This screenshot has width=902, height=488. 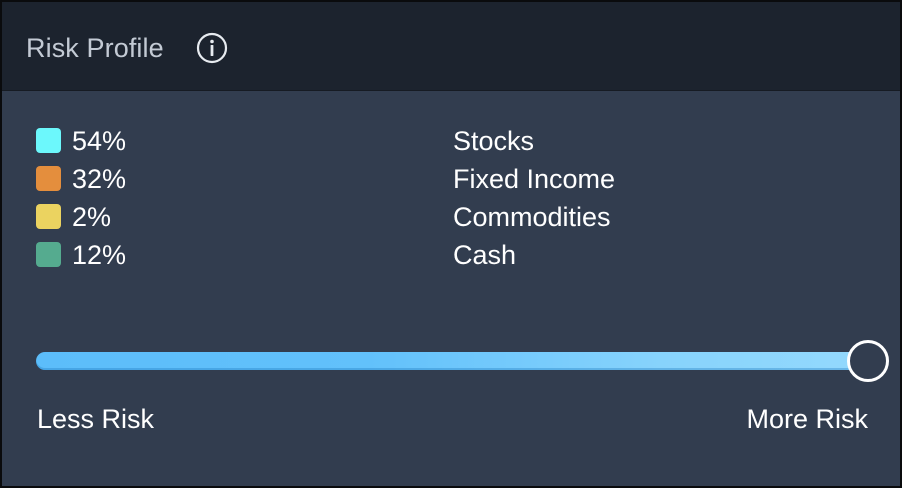 What do you see at coordinates (99, 255) in the screenshot?
I see `allocation-percent: 12%` at bounding box center [99, 255].